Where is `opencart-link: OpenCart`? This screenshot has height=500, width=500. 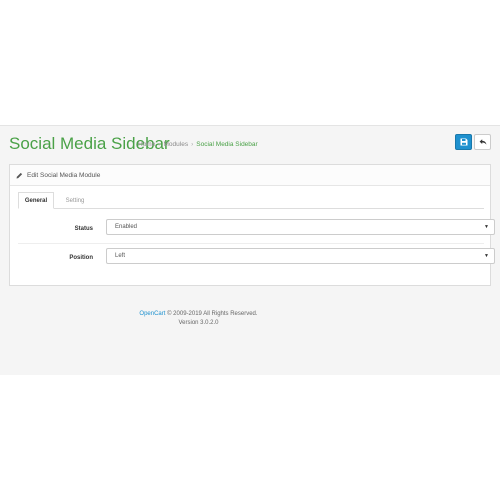
opencart-link: OpenCart is located at coordinates (152, 314).